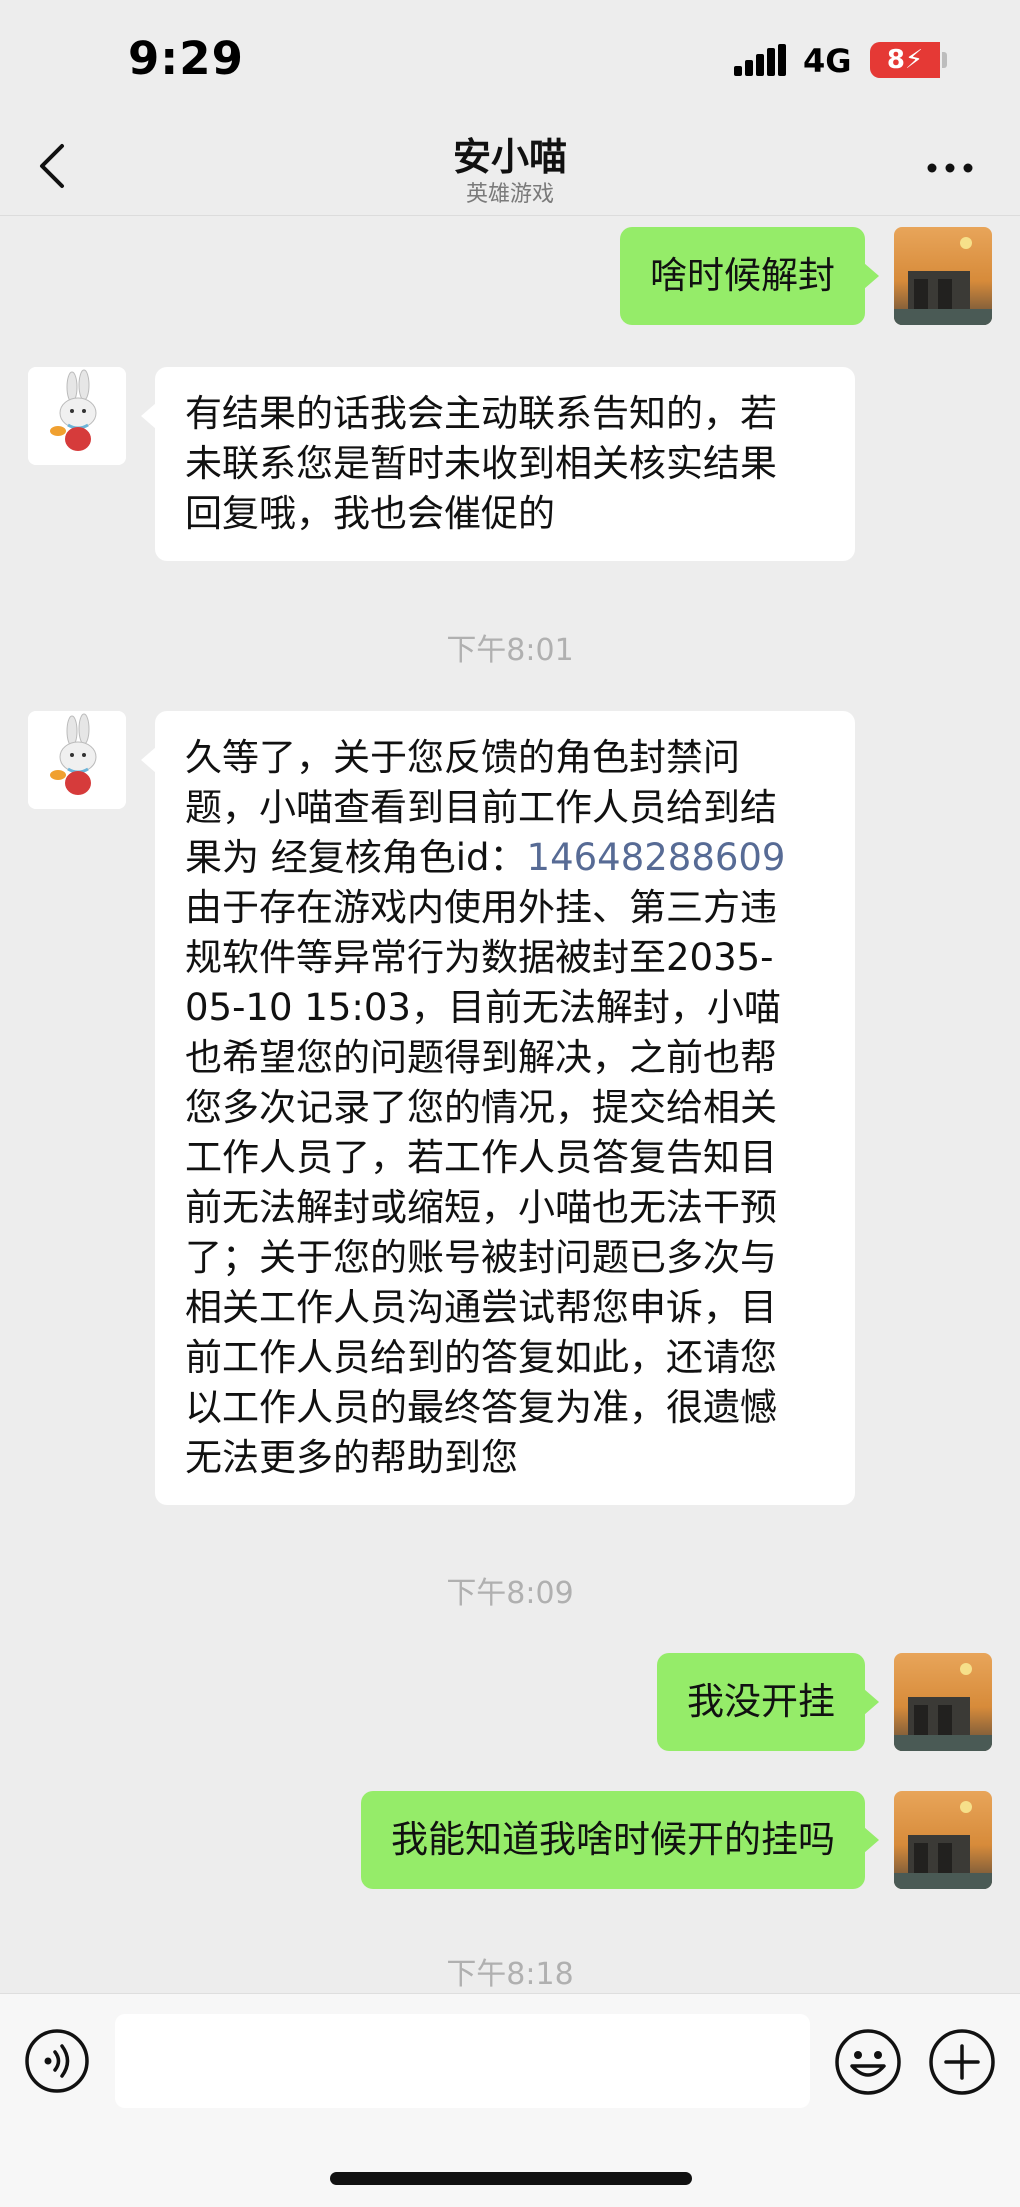 The width and height of the screenshot is (1020, 2207). Describe the element at coordinates (510, 1593) in the screenshot. I see `timestamp: 下午8:09` at that location.